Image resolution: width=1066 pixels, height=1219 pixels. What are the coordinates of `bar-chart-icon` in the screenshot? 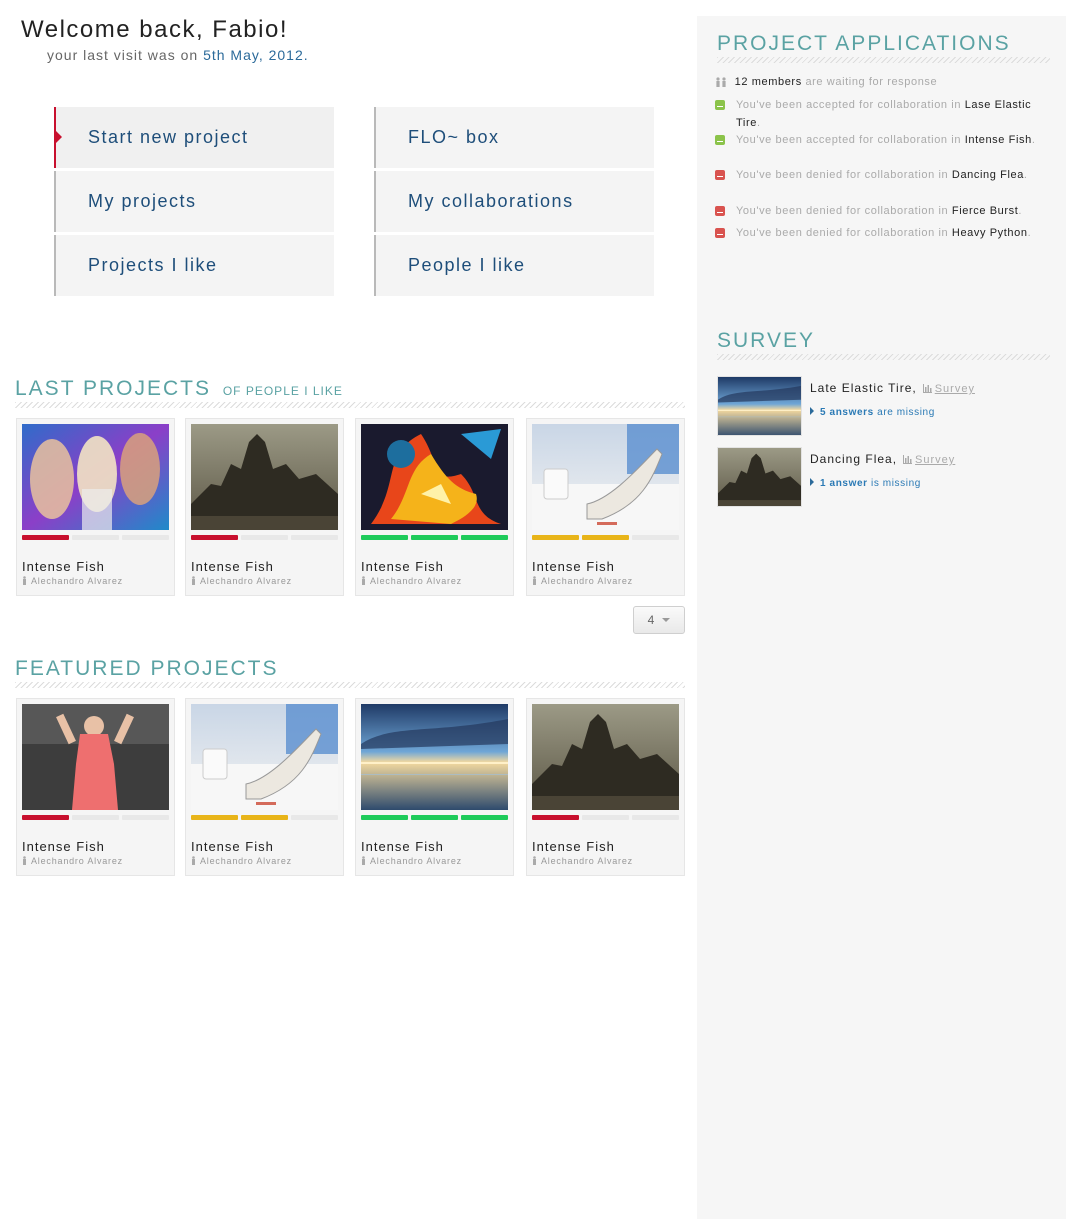 It's located at (908, 459).